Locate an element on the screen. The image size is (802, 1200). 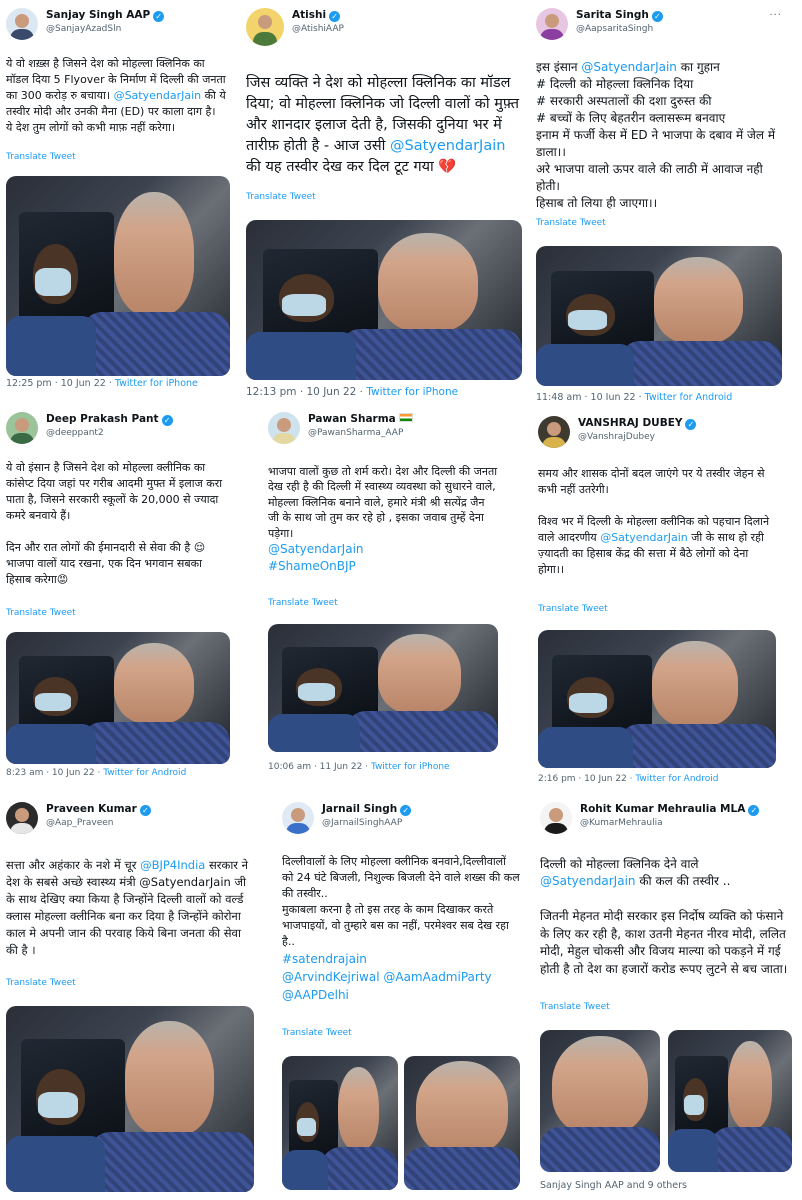
author-name: Deep Prakash Pant is located at coordinates (102, 419).